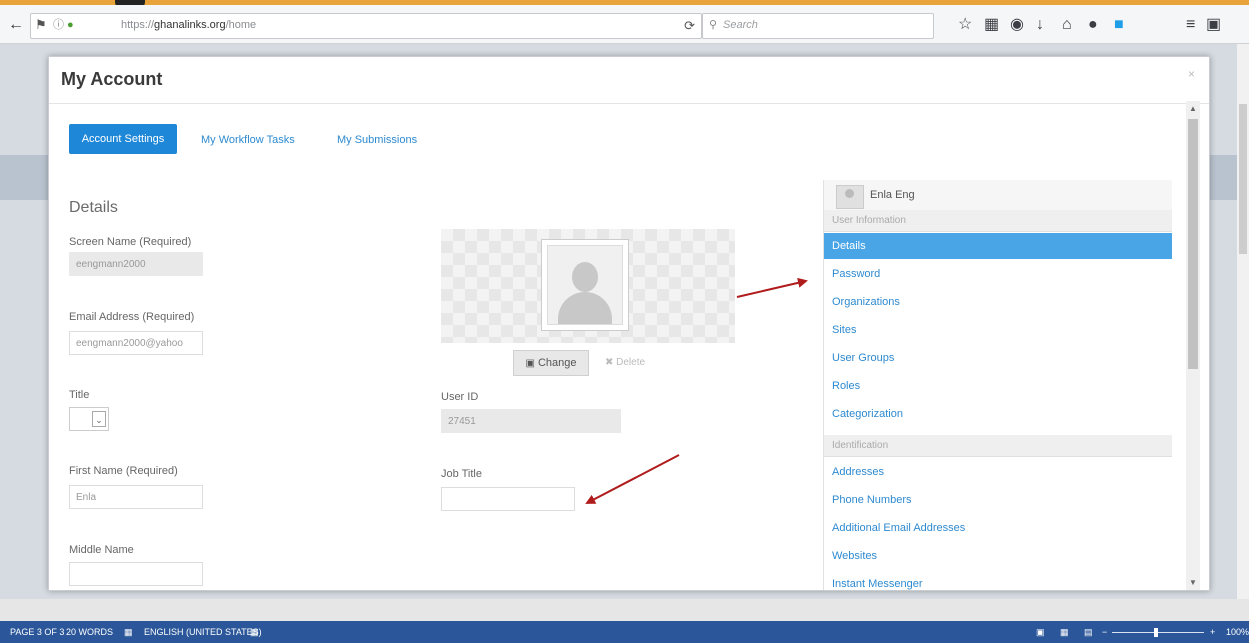  What do you see at coordinates (58, 25) in the screenshot?
I see `info-icon: ⓘ` at bounding box center [58, 25].